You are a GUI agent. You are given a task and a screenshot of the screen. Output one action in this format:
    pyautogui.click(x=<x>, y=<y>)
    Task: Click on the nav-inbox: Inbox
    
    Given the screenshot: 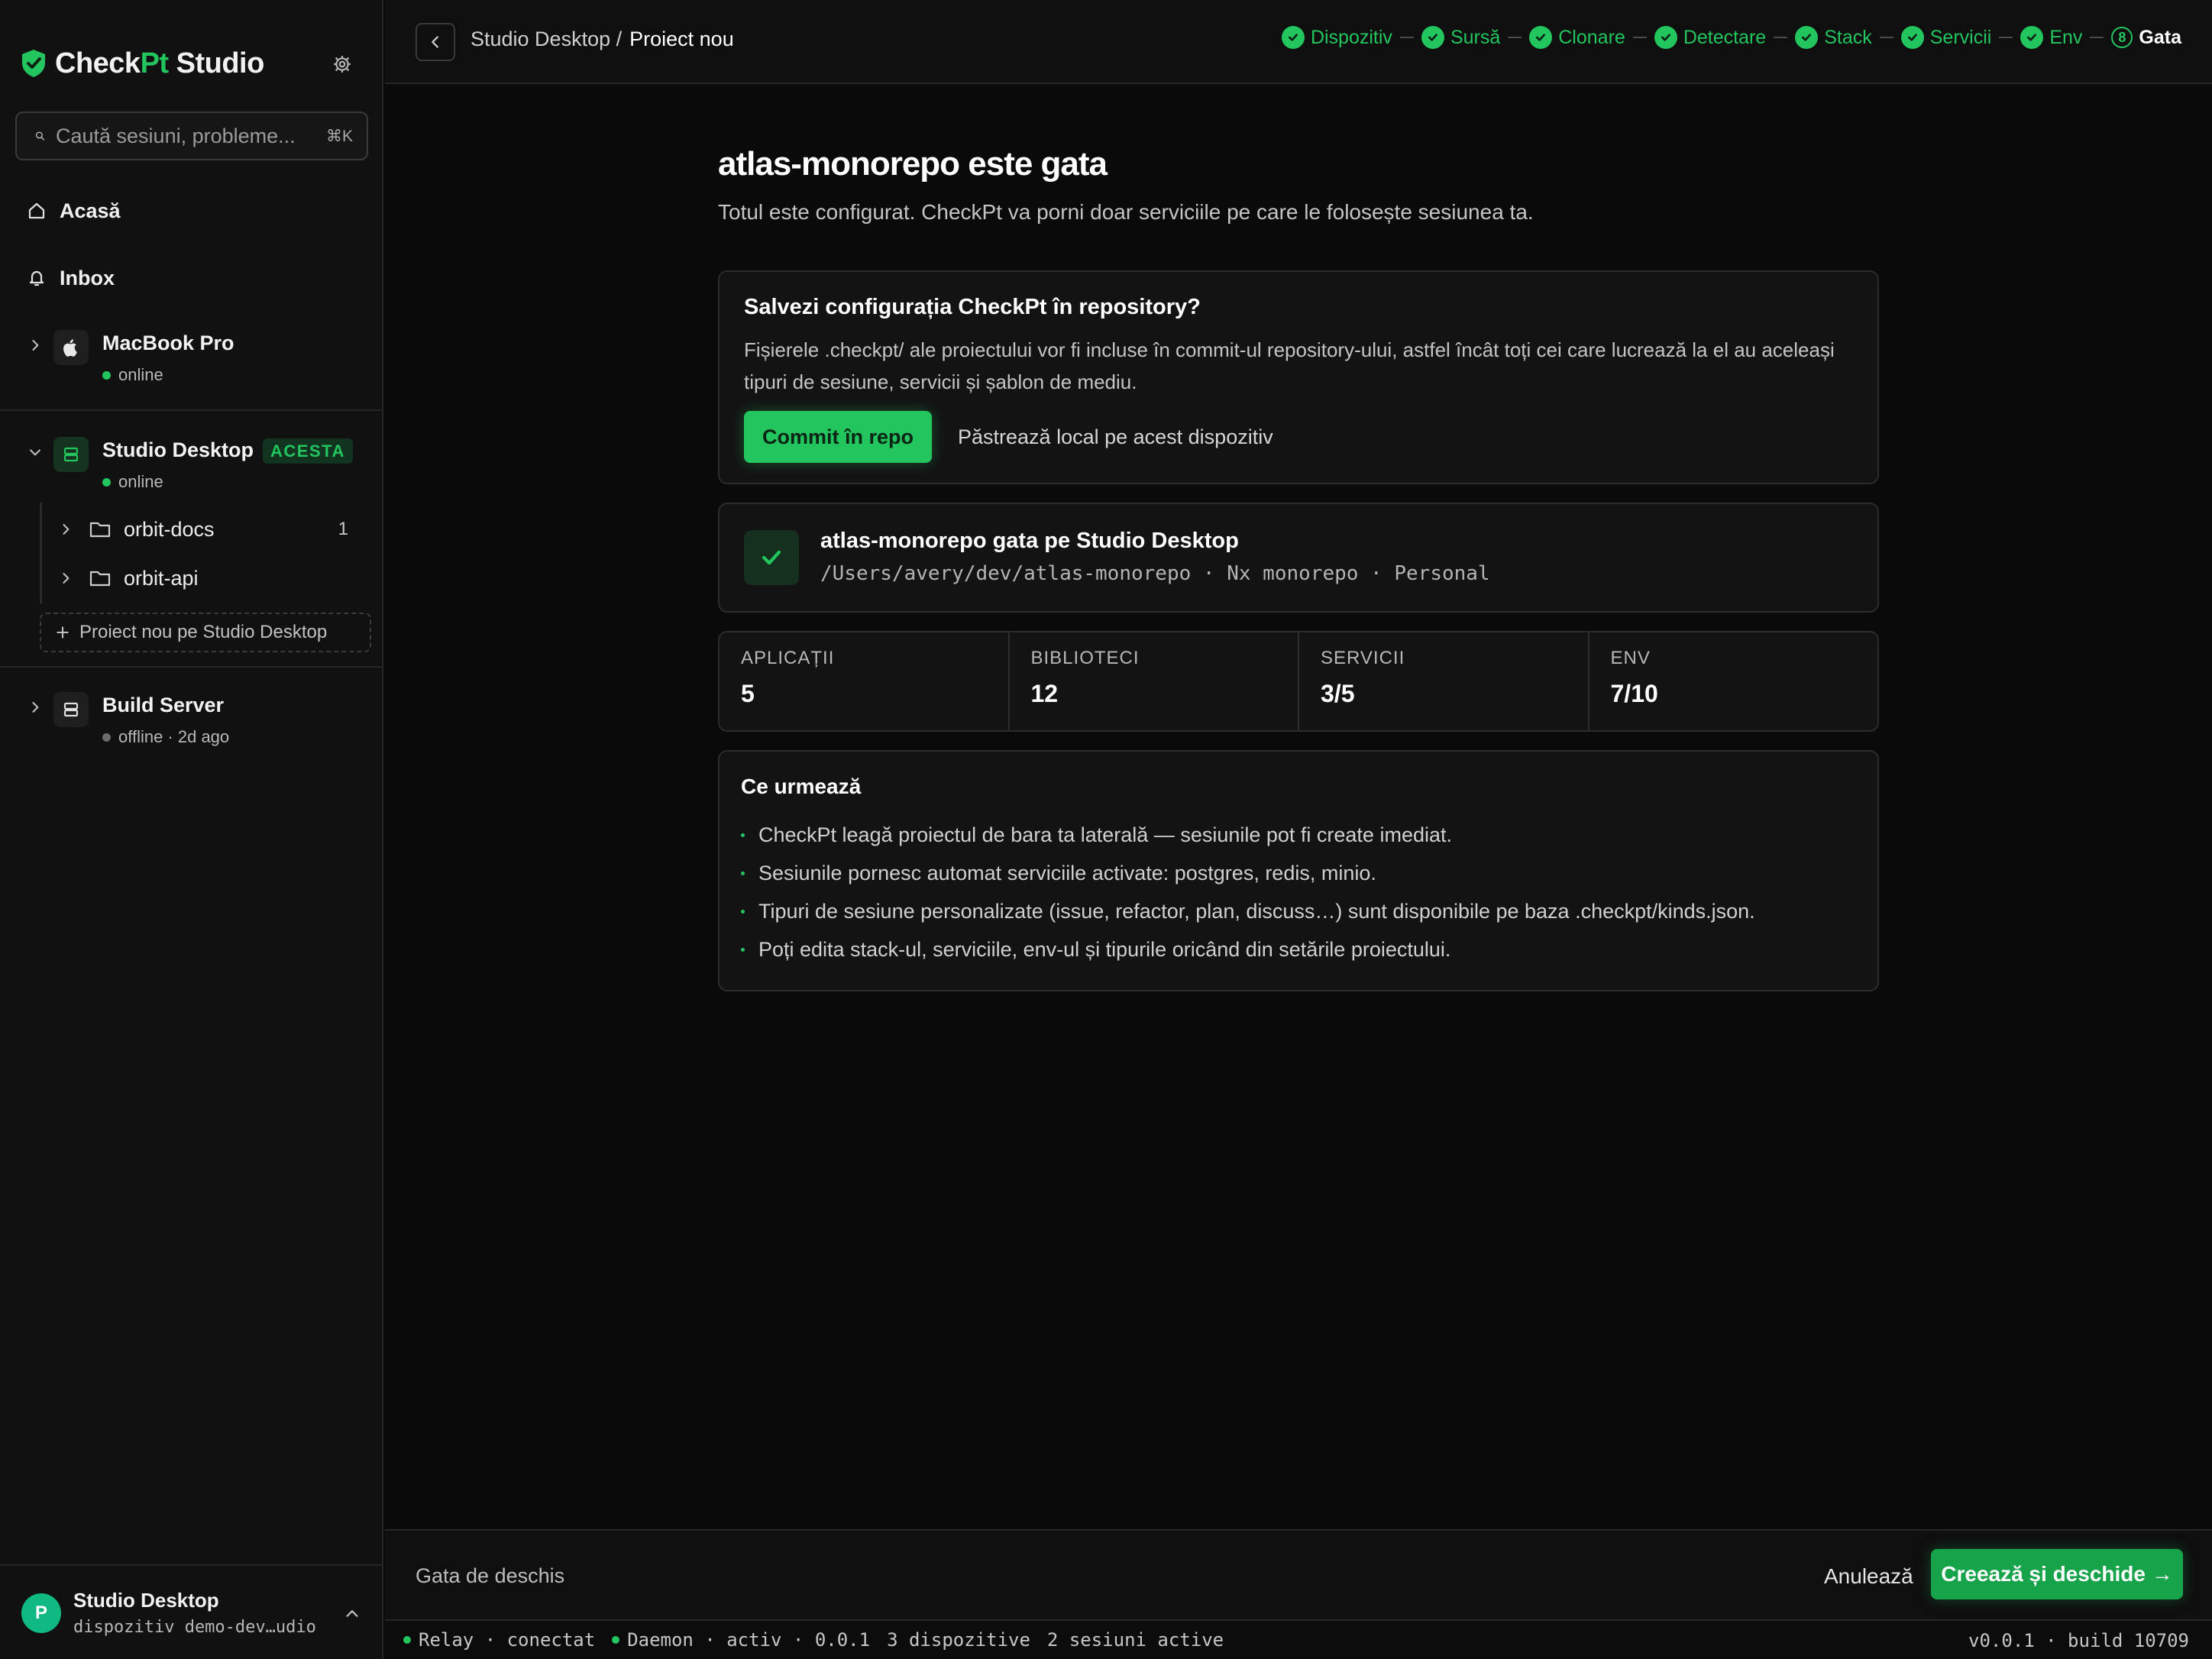 What is the action you would take?
    pyautogui.click(x=71, y=278)
    